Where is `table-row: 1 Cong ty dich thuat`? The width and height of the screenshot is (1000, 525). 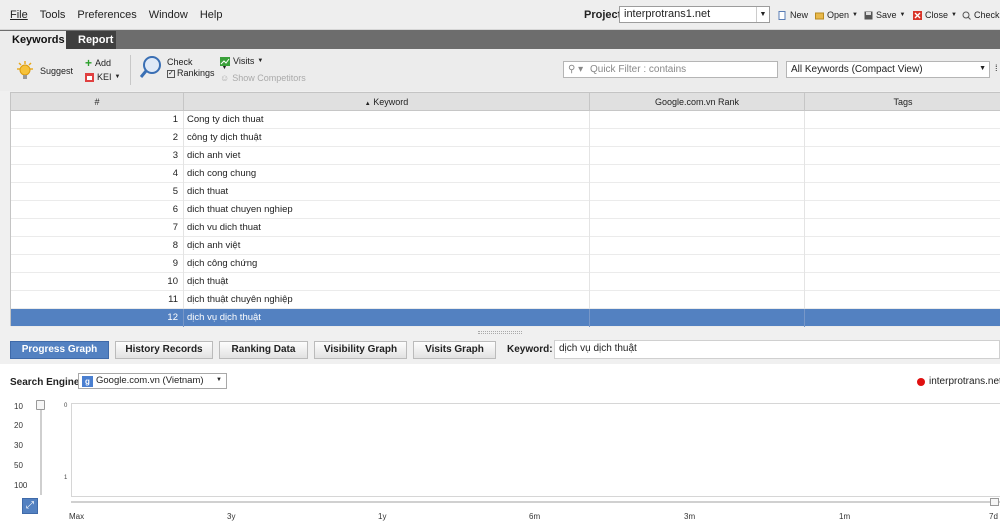
table-row: 1 Cong ty dich thuat is located at coordinates (505, 120).